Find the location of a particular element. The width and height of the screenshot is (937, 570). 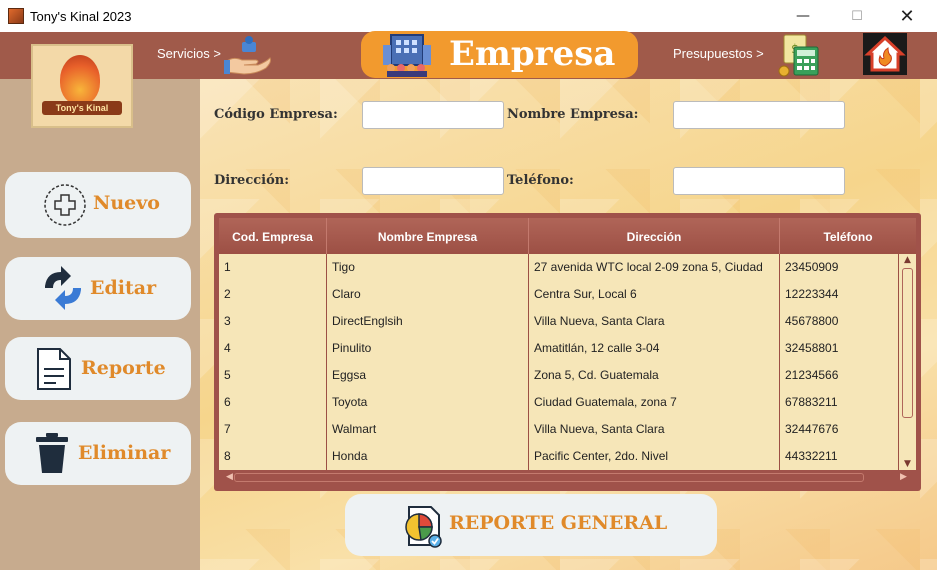

table-row: 6 Toyota Ciudad Guatemala, zona 7 67883211 is located at coordinates (559, 402).